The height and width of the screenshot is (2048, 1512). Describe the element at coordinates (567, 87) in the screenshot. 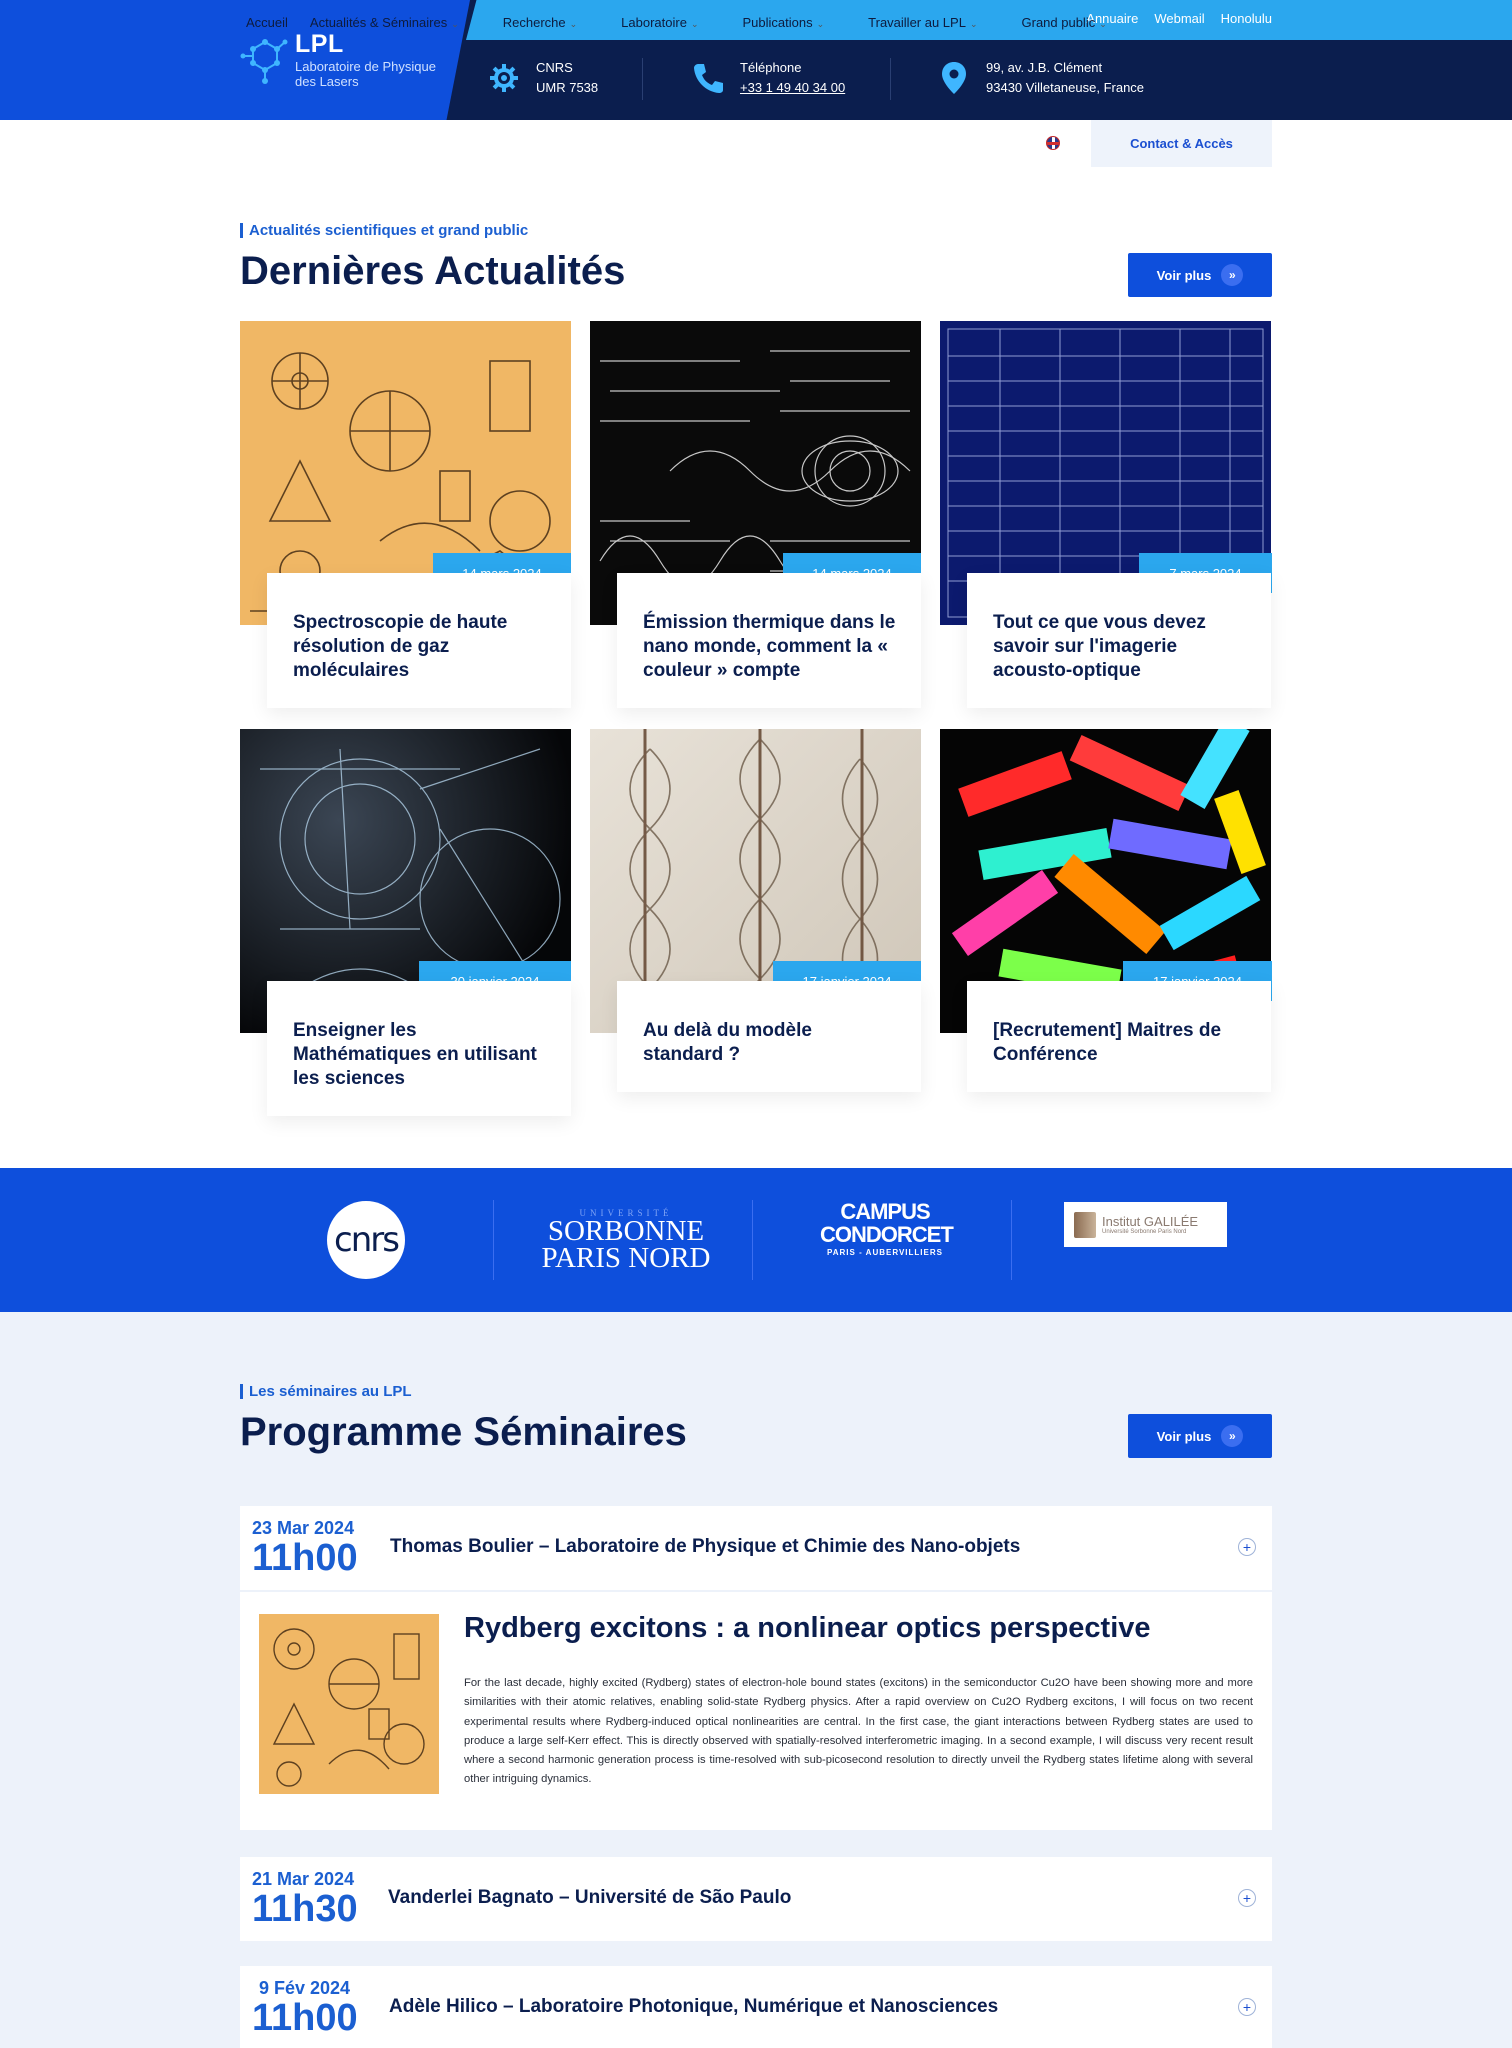

I see `umr-label: UMR 7538` at that location.